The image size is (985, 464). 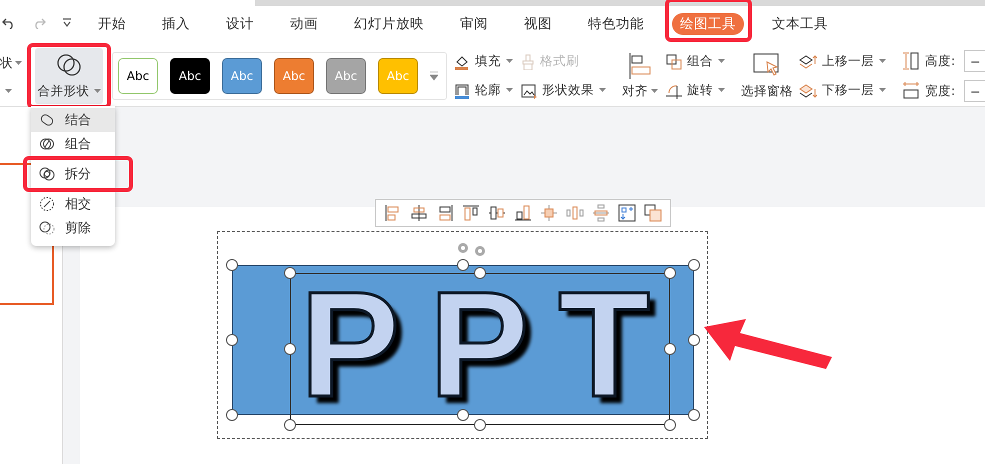 I want to click on distribute-horizontal-icon, so click(x=575, y=213).